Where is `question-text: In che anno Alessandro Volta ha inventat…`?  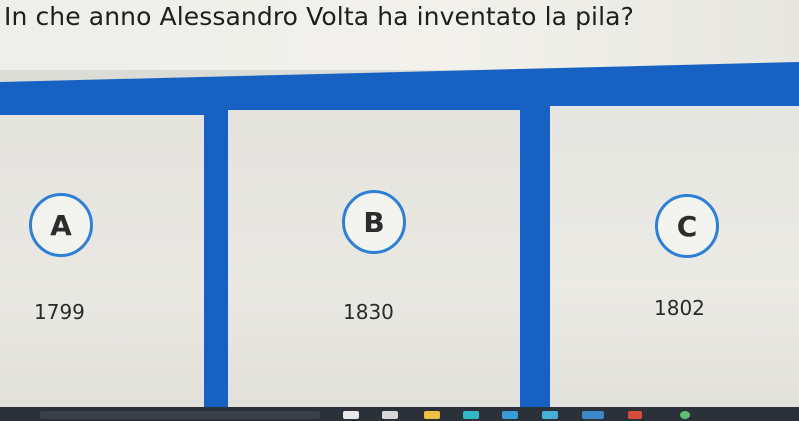 question-text: In che anno Alessandro Volta ha inventat… is located at coordinates (319, 16).